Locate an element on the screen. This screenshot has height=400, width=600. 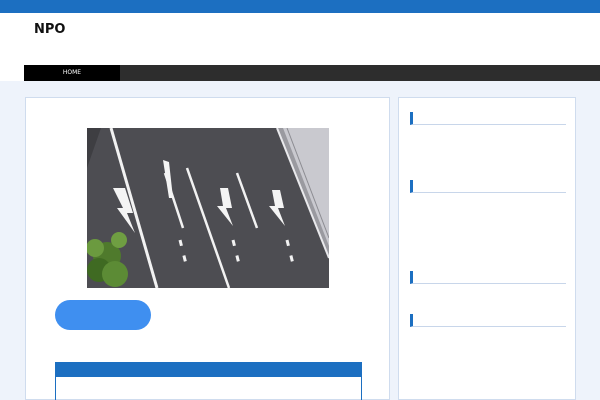
hero-pill-button is located at coordinates (103, 315).